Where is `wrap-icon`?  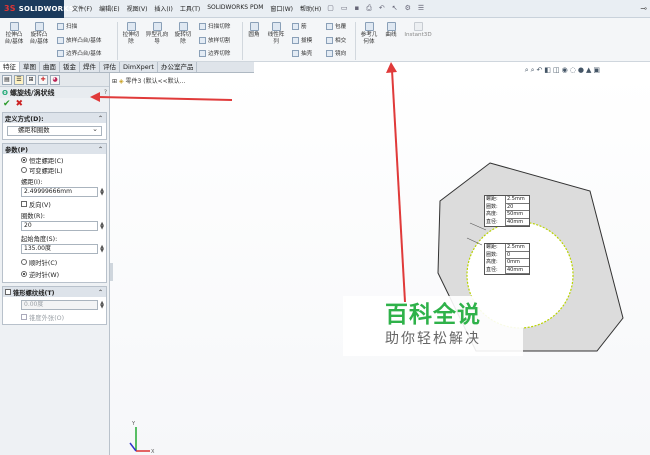 wrap-icon is located at coordinates (329, 26).